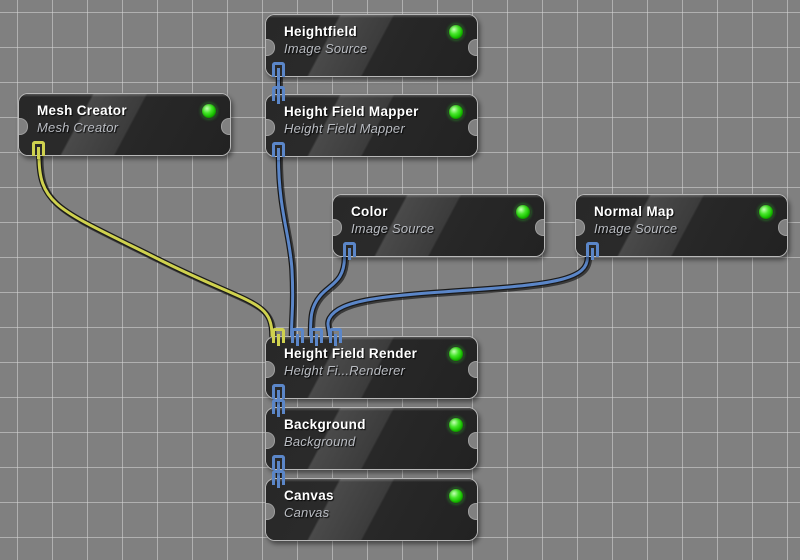 This screenshot has width=800, height=560. I want to click on node-output-port-mesh, so click(38, 150).